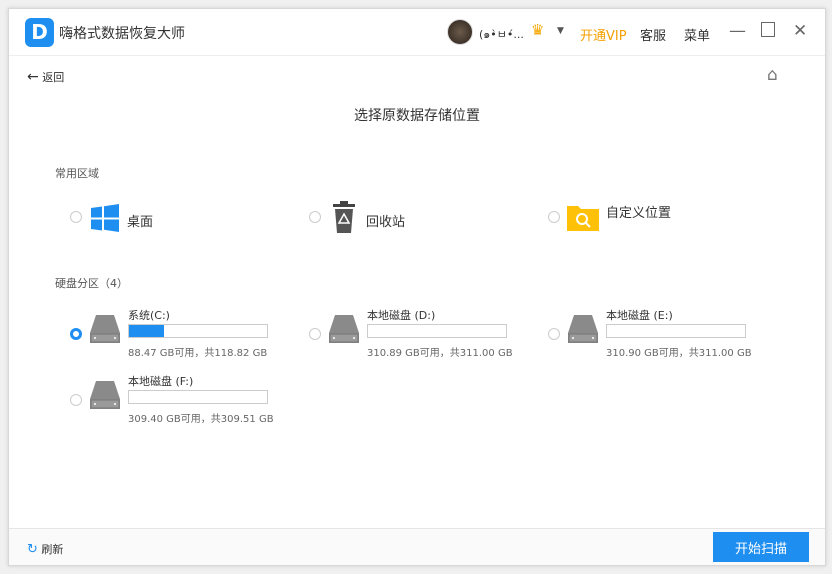 This screenshot has width=832, height=574. What do you see at coordinates (679, 353) in the screenshot?
I see `disk-info: 310.90 GB可用，共311.00 GB` at bounding box center [679, 353].